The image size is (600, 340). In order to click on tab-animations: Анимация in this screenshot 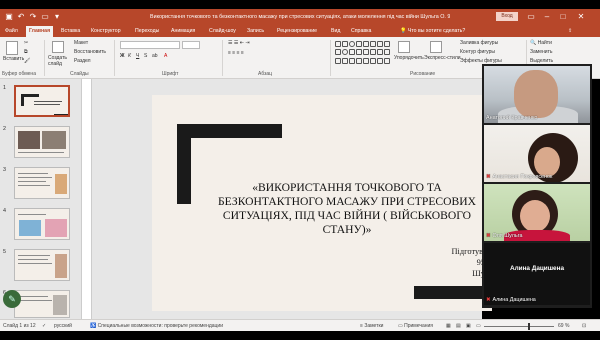, I will do `click(183, 31)`.